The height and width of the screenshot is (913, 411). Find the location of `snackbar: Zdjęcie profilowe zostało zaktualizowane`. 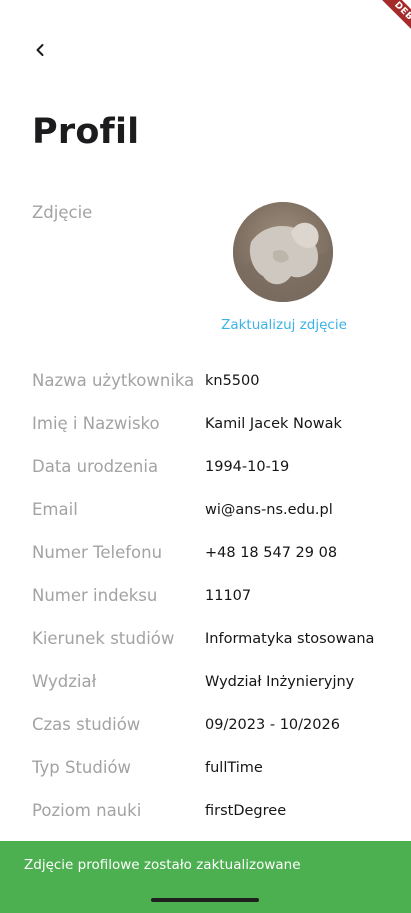

snackbar: Zdjęcie profilowe zostało zaktualizowane is located at coordinates (205, 877).